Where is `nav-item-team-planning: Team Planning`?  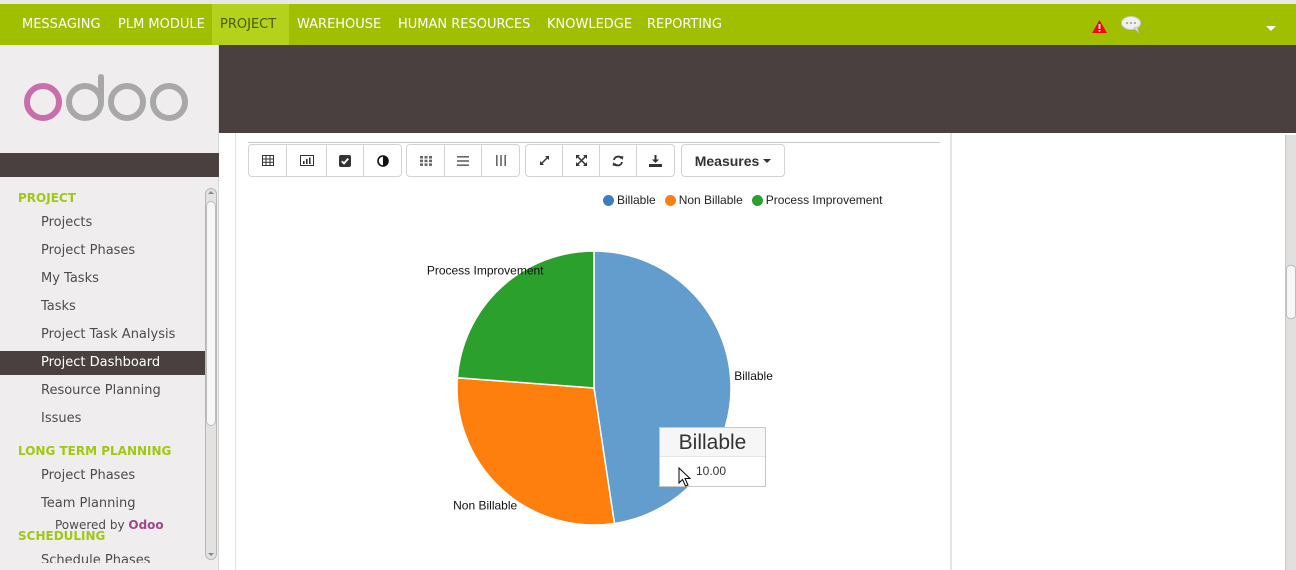
nav-item-team-planning: Team Planning is located at coordinates (102, 504).